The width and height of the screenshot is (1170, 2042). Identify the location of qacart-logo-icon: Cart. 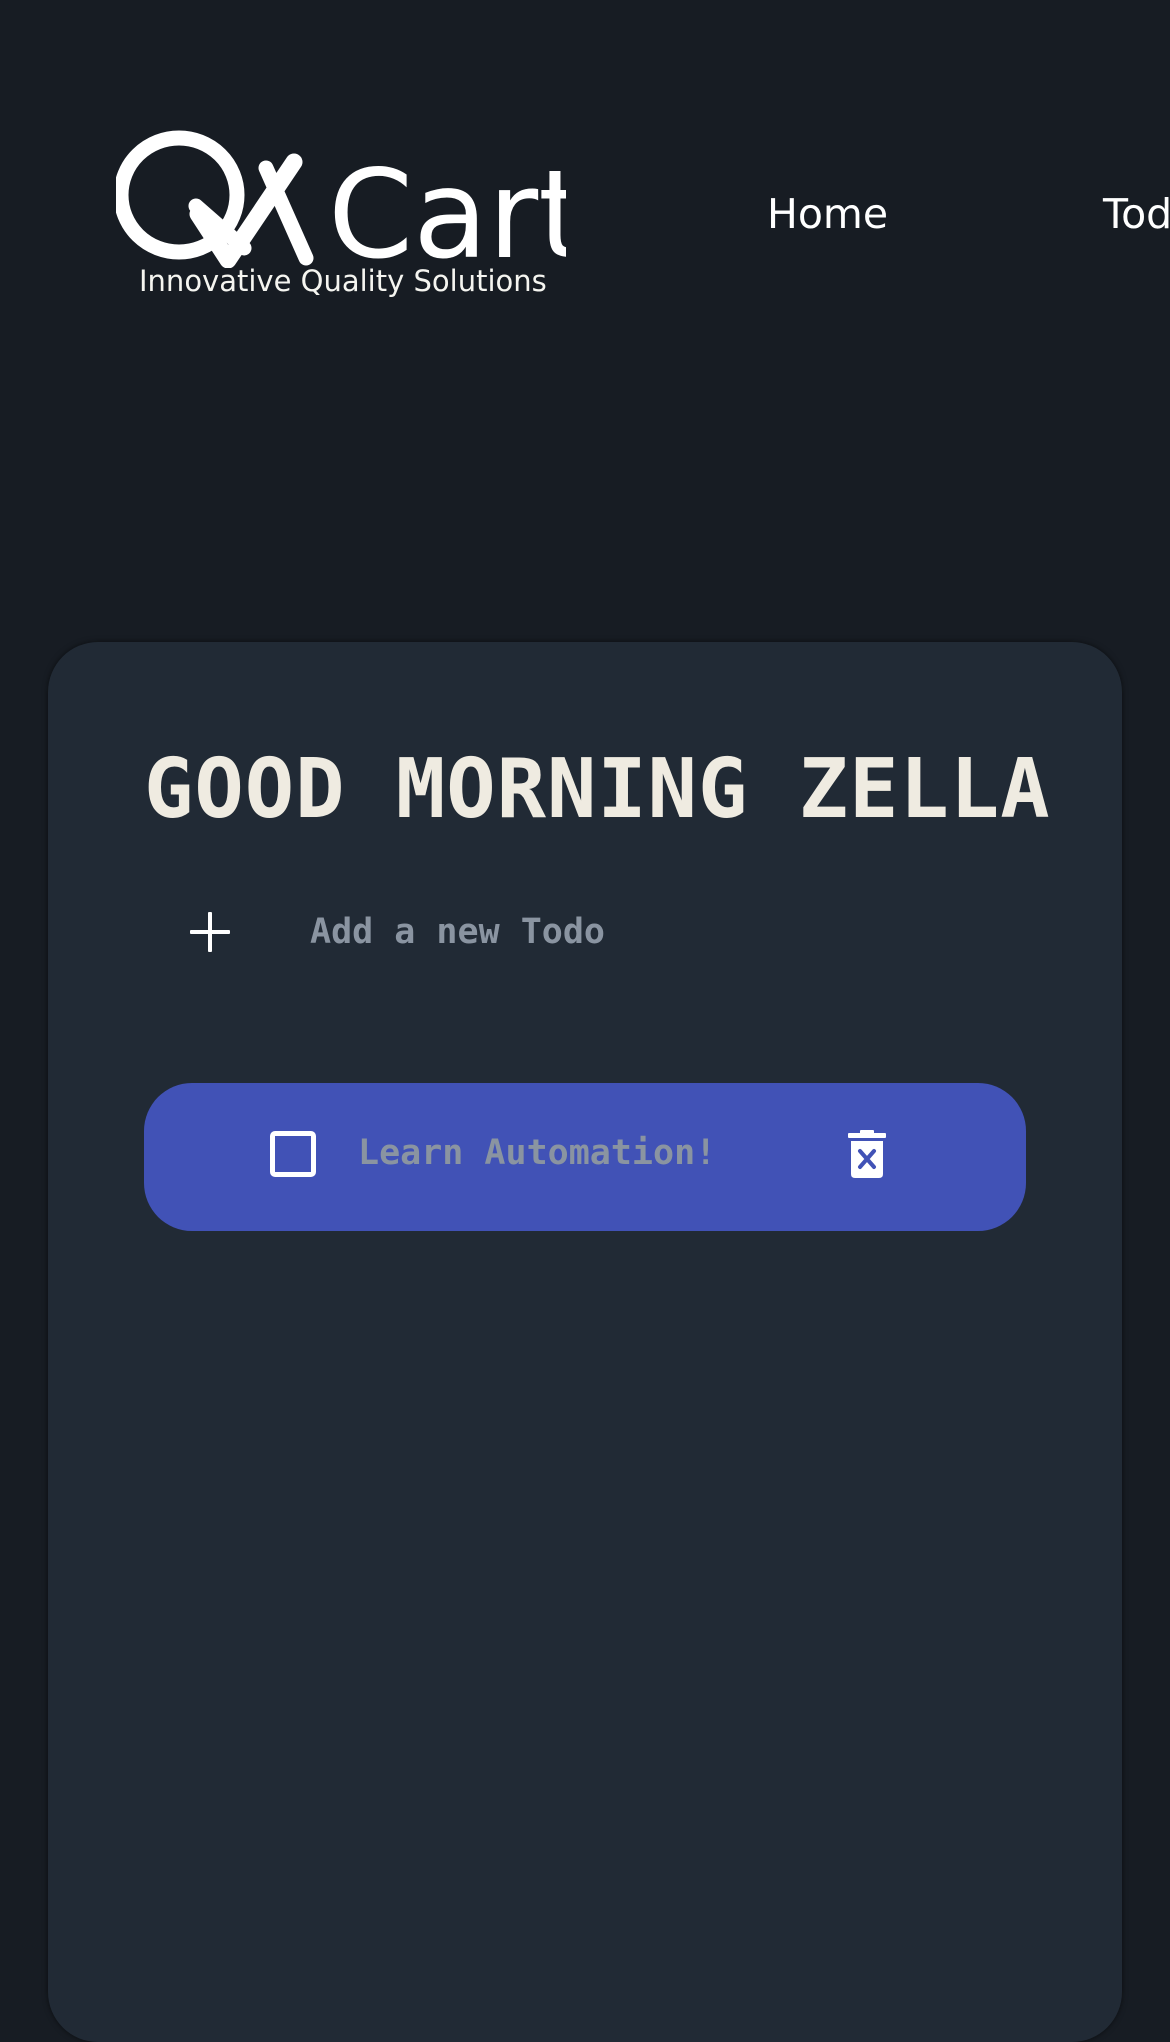
(341, 199).